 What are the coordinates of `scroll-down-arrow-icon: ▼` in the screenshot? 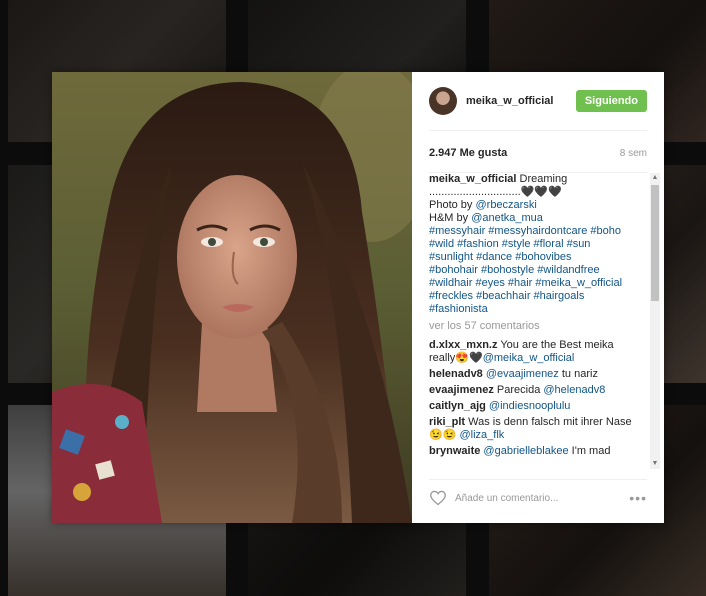 It's located at (655, 464).